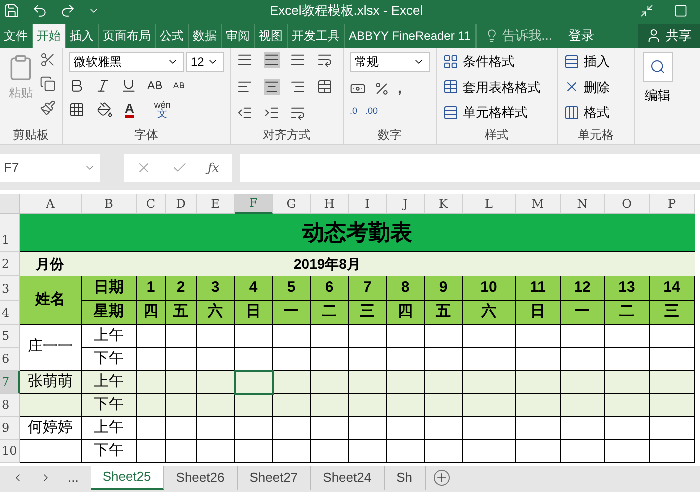 The image size is (700, 500). I want to click on font-size-field: 12, so click(205, 62).